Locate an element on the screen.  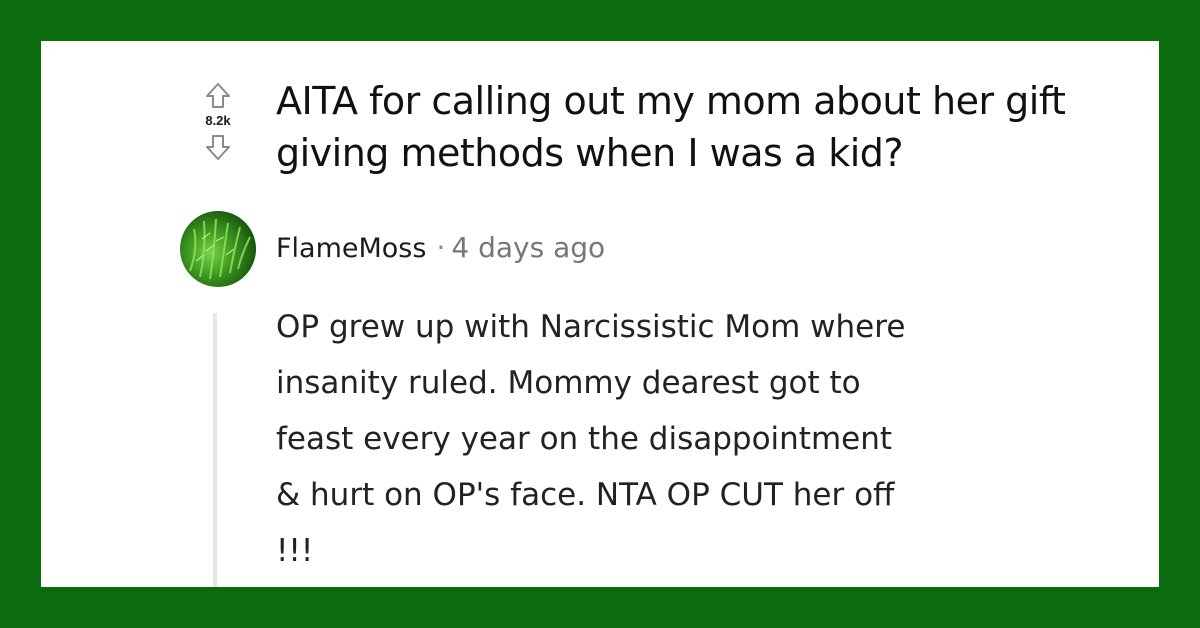
comment-meta: FlameMoss · 4 days ago is located at coordinates (440, 247).